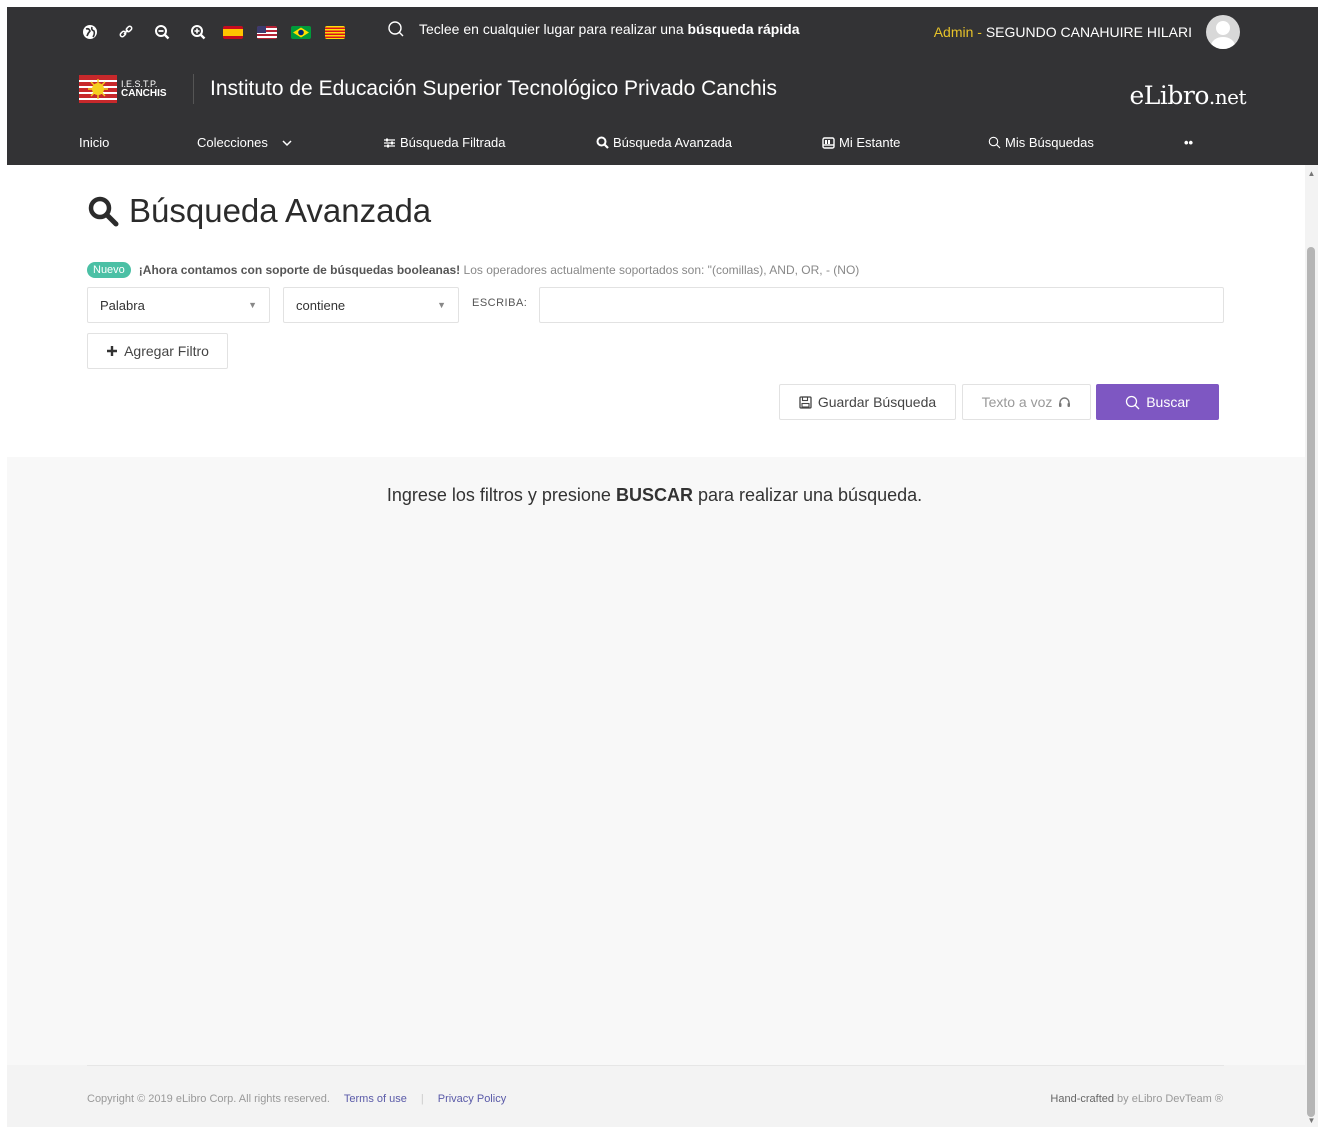 The height and width of the screenshot is (1127, 1321). Describe the element at coordinates (301, 32) in the screenshot. I see `flag-brazil-icon` at that location.